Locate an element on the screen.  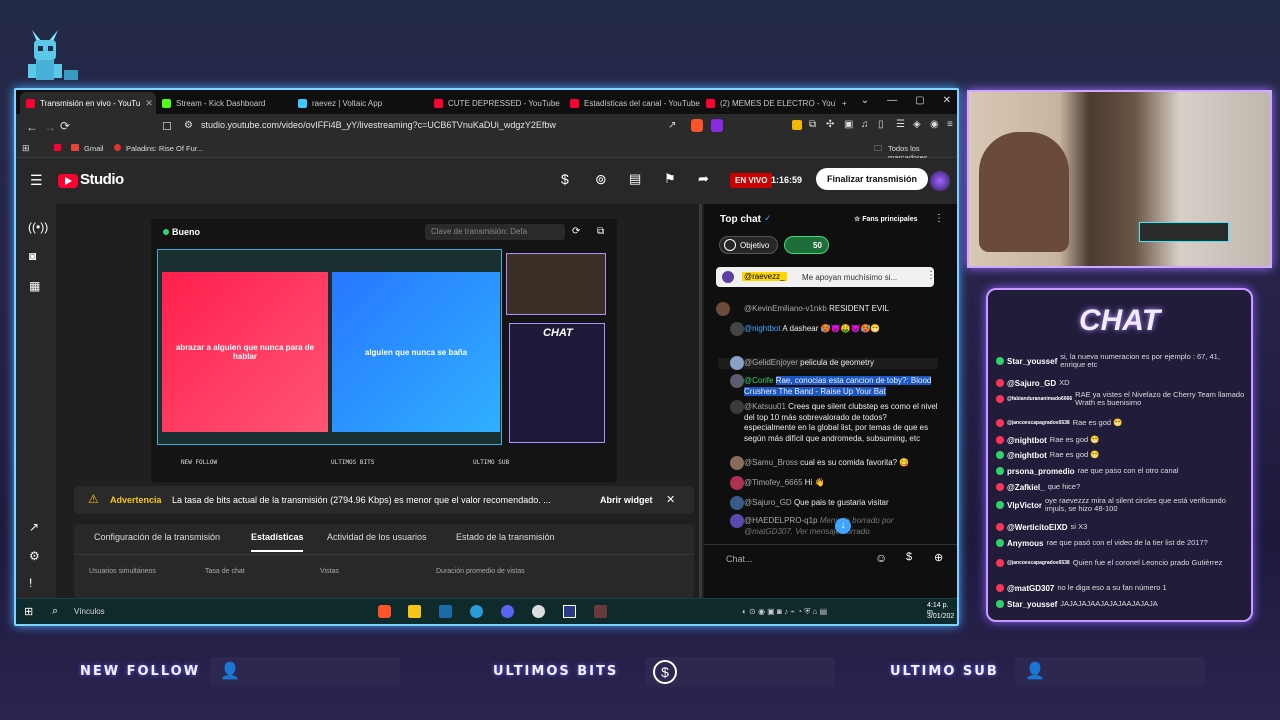
last-bits-label: ULTIMOS BITS is located at coordinates (556, 671).